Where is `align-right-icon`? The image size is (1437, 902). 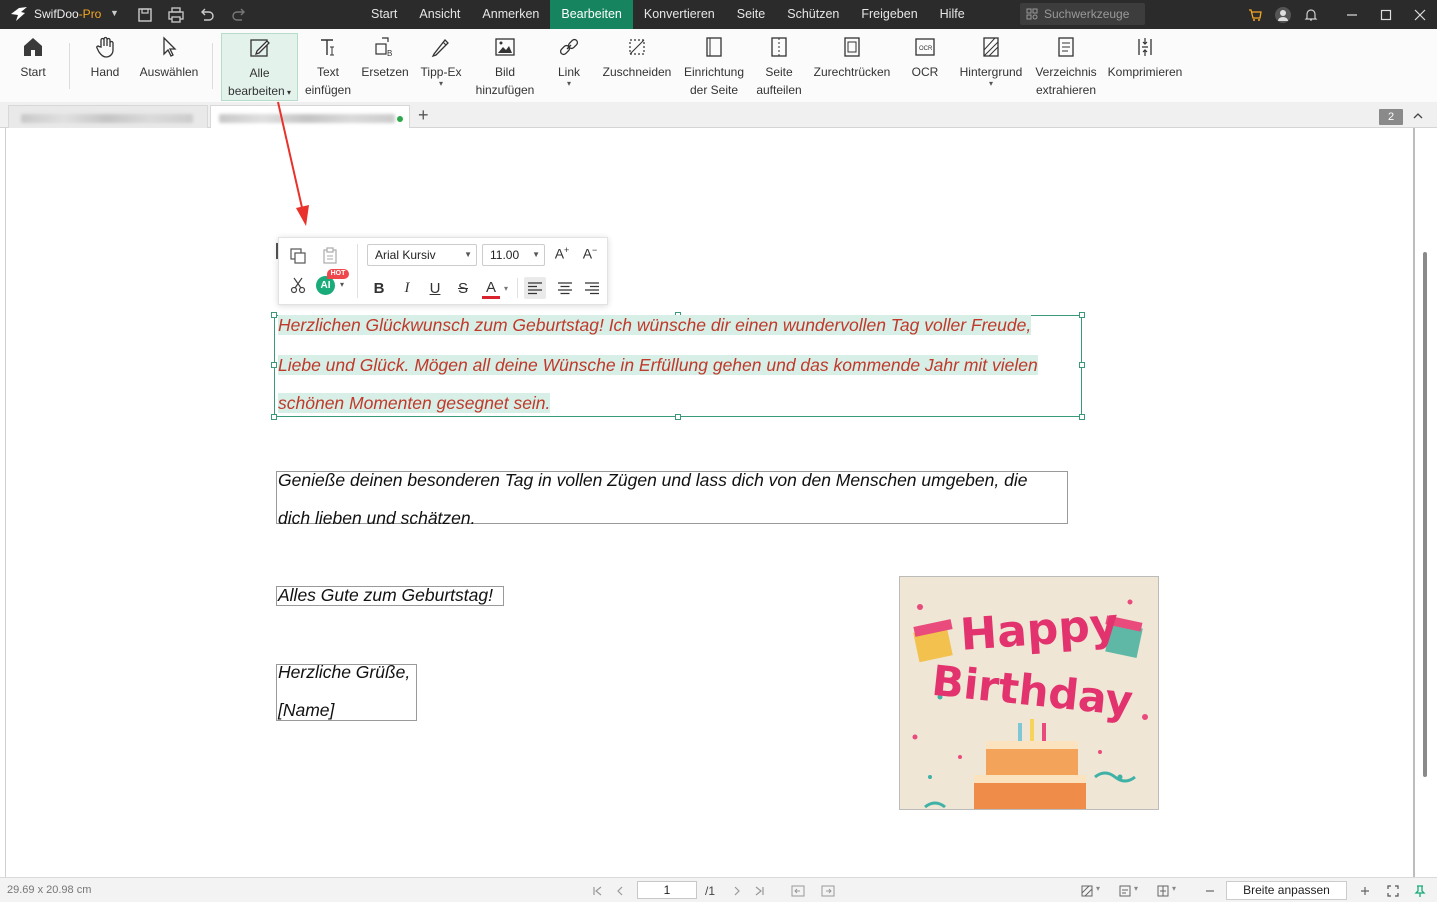
align-right-icon is located at coordinates (592, 288).